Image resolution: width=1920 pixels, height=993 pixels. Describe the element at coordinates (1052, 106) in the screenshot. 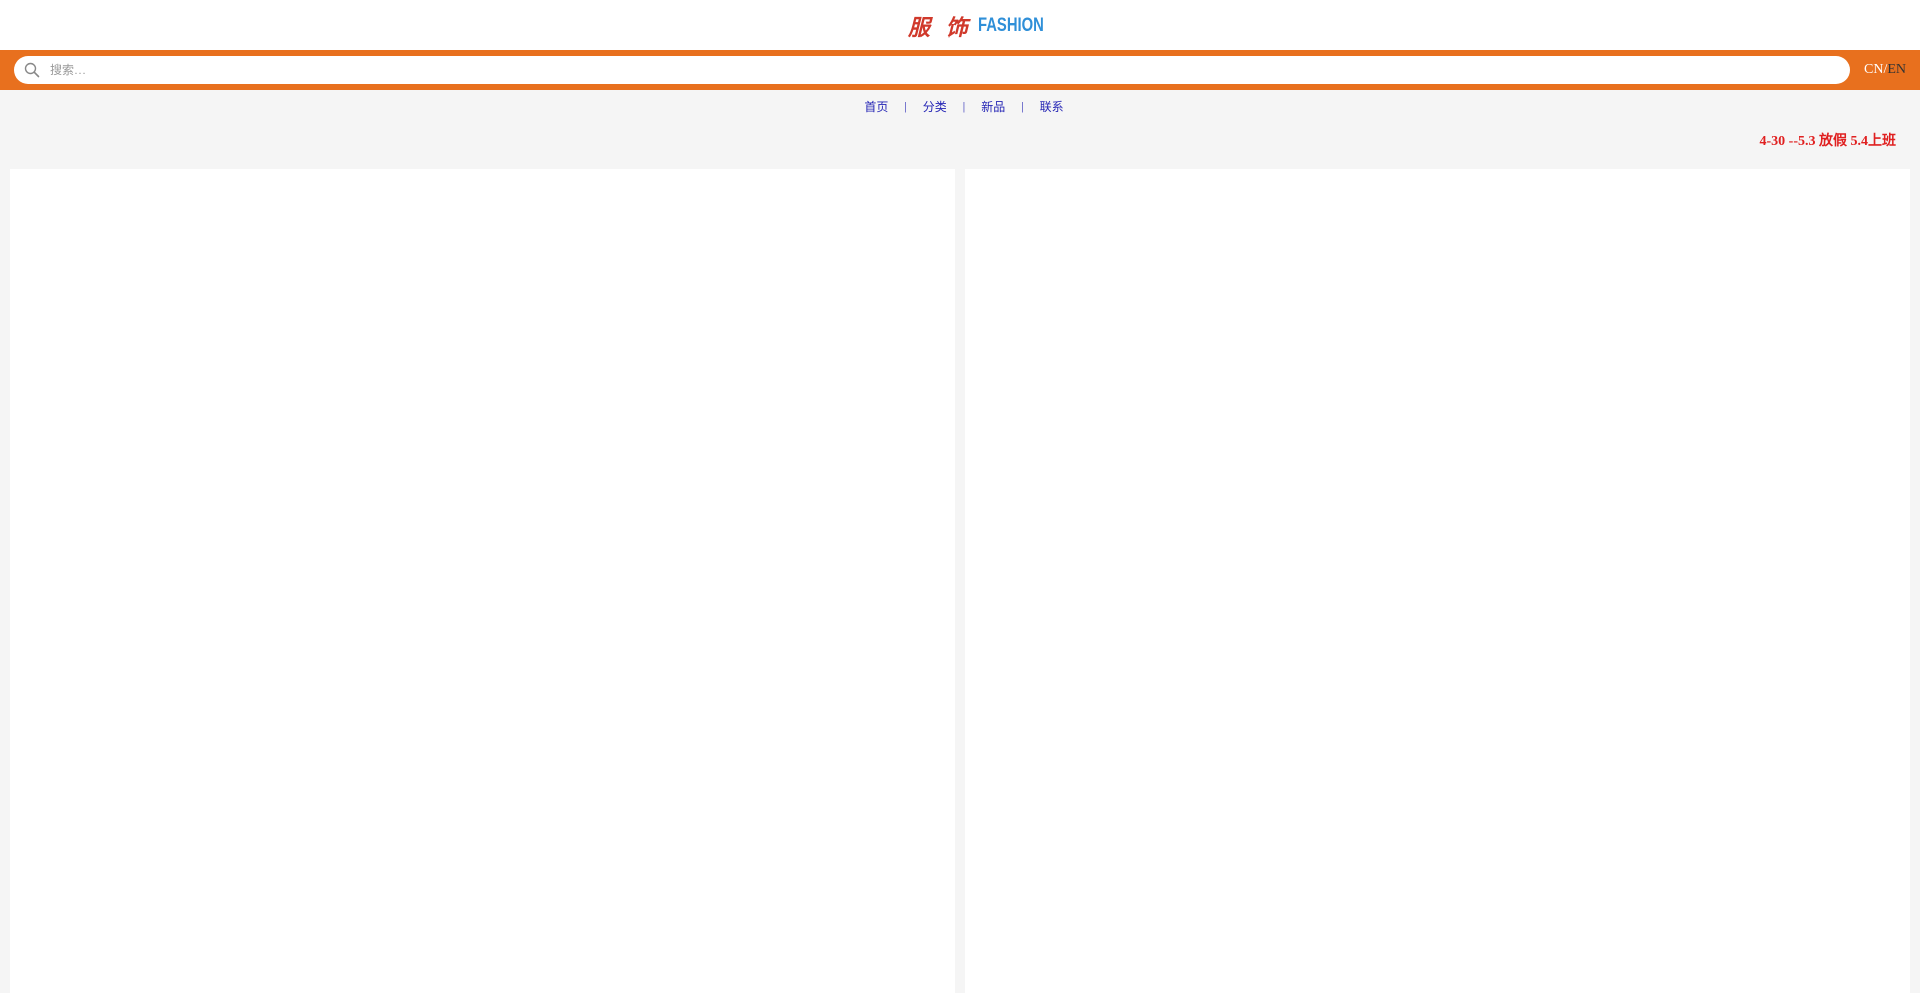

I see `nav-item-4: 联系` at that location.